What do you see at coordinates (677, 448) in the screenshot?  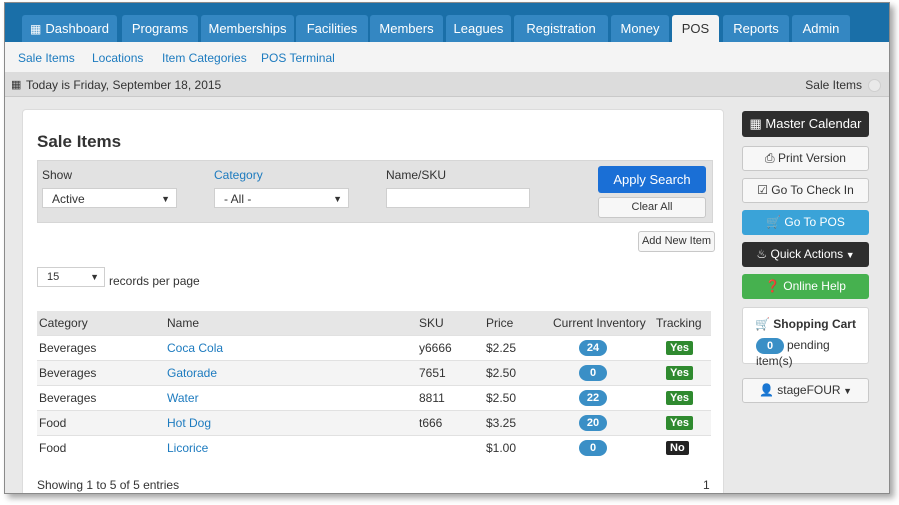 I see `tracking-badge: No` at bounding box center [677, 448].